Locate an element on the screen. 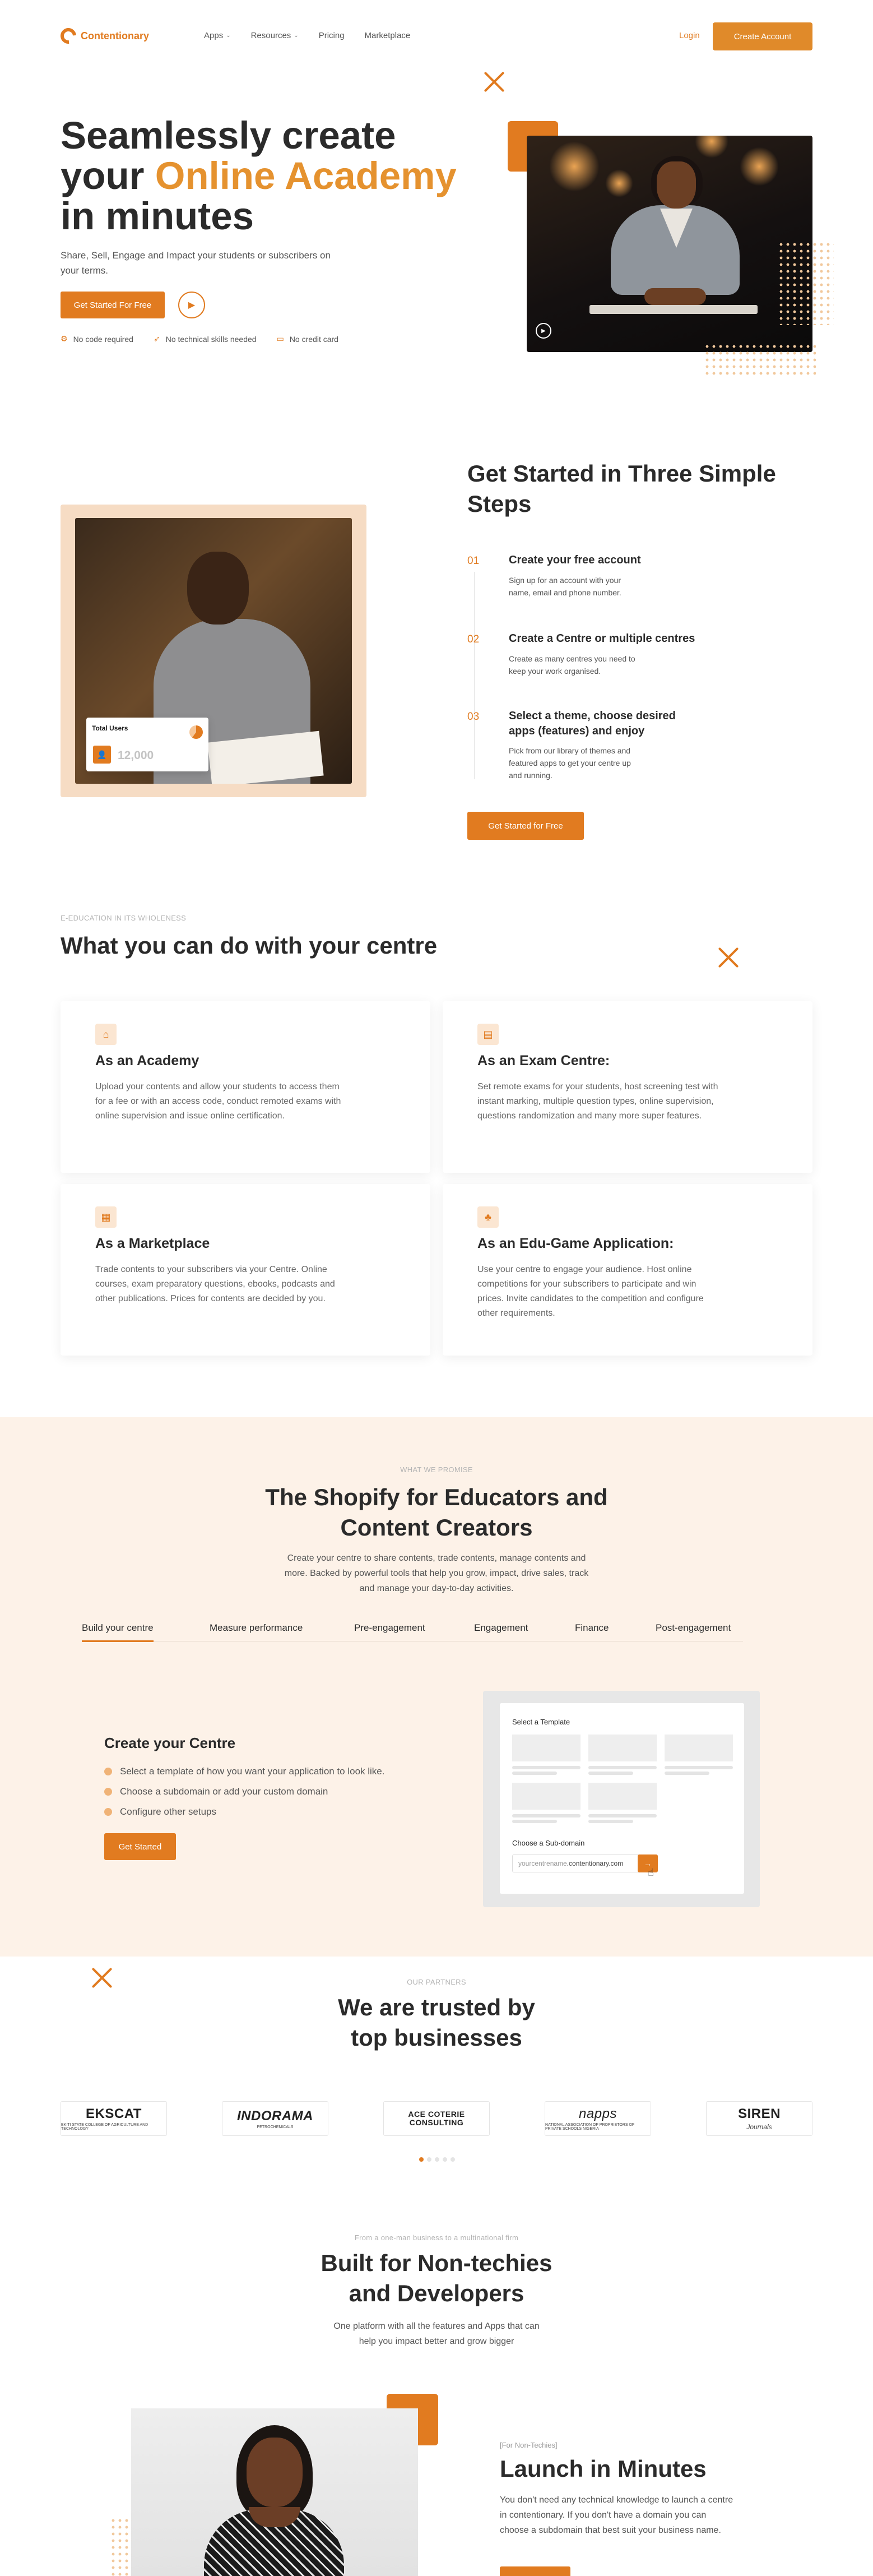 This screenshot has width=873, height=2576. promise-eyebrow: WHAT WE PROMISE is located at coordinates (436, 1469).